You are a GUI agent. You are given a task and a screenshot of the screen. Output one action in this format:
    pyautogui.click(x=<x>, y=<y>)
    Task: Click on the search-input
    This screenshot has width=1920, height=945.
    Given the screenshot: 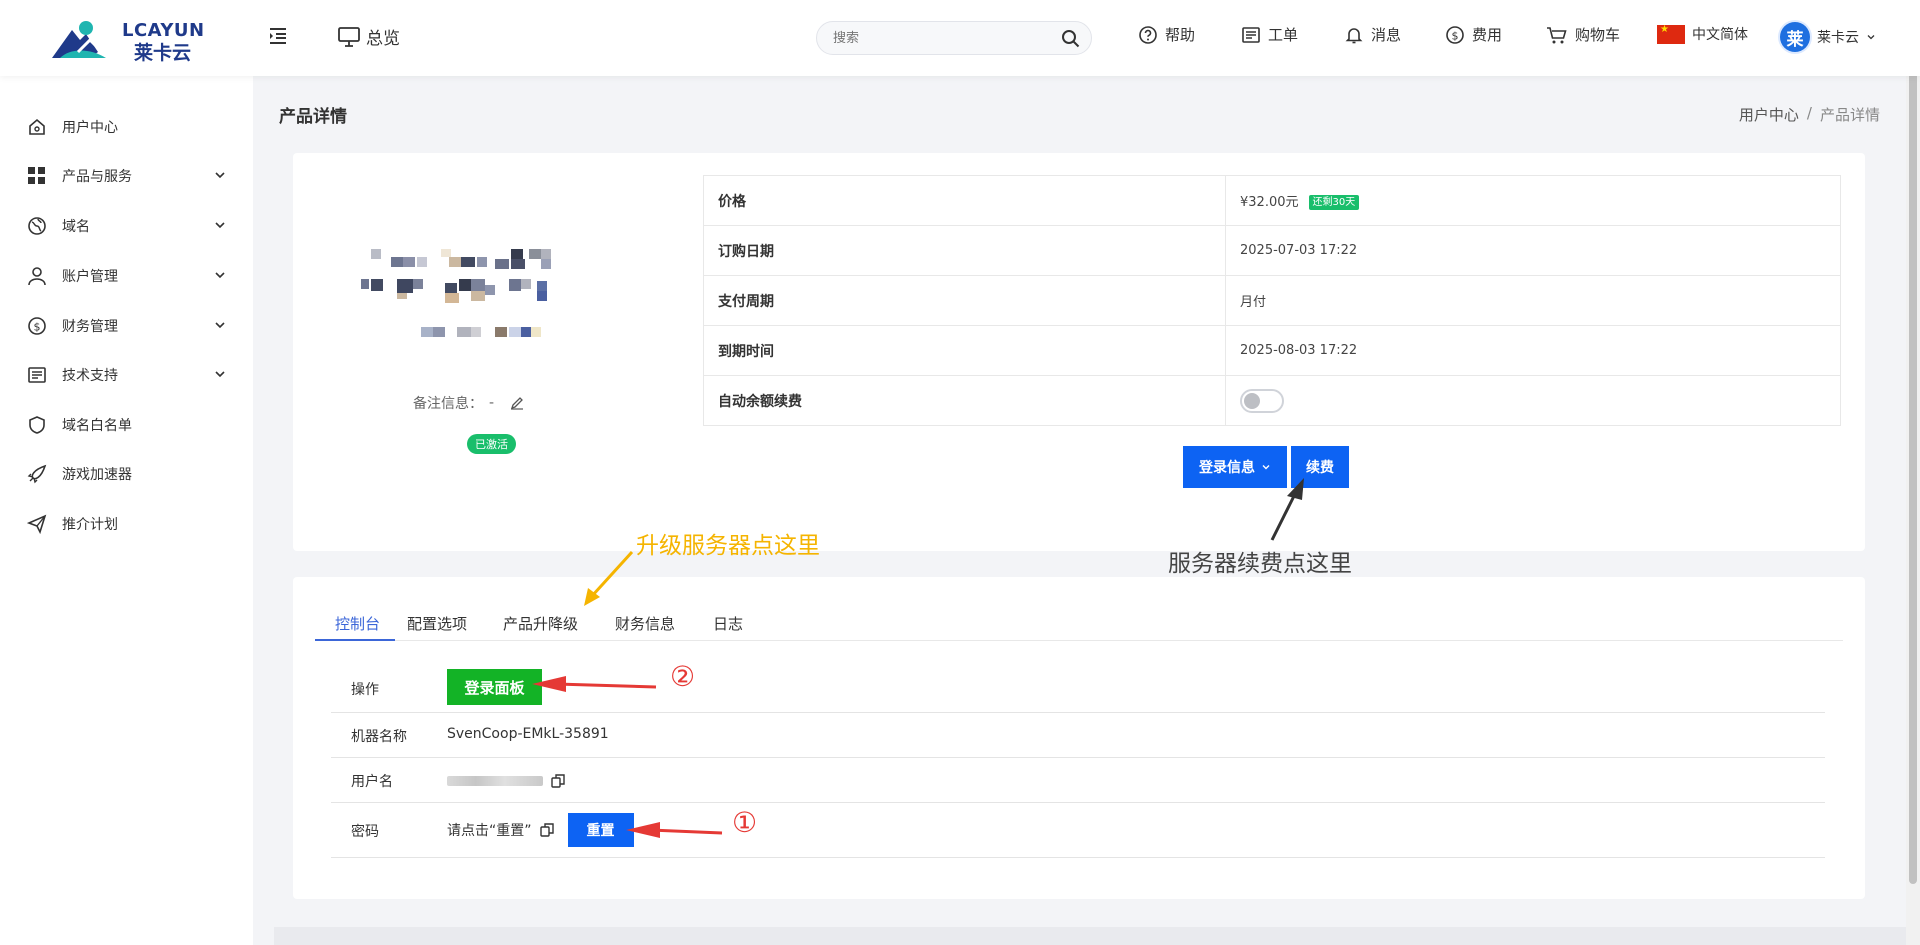 What is the action you would take?
    pyautogui.click(x=927, y=38)
    